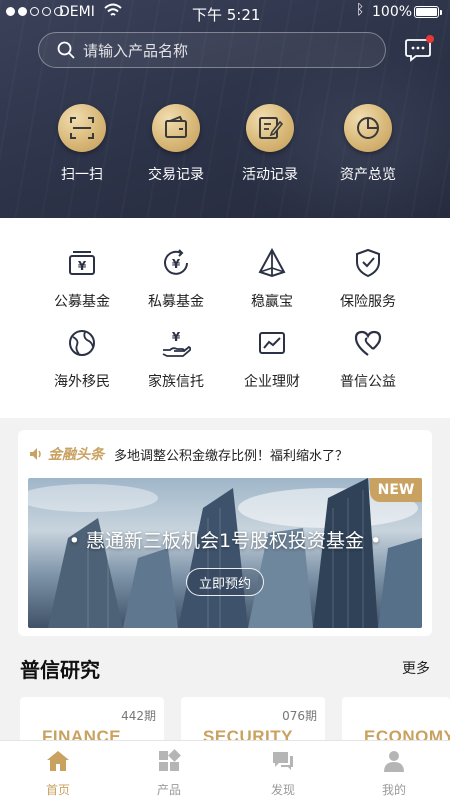 The height and width of the screenshot is (800, 450). What do you see at coordinates (176, 144) in the screenshot?
I see `quick-transactions: 交易记录` at bounding box center [176, 144].